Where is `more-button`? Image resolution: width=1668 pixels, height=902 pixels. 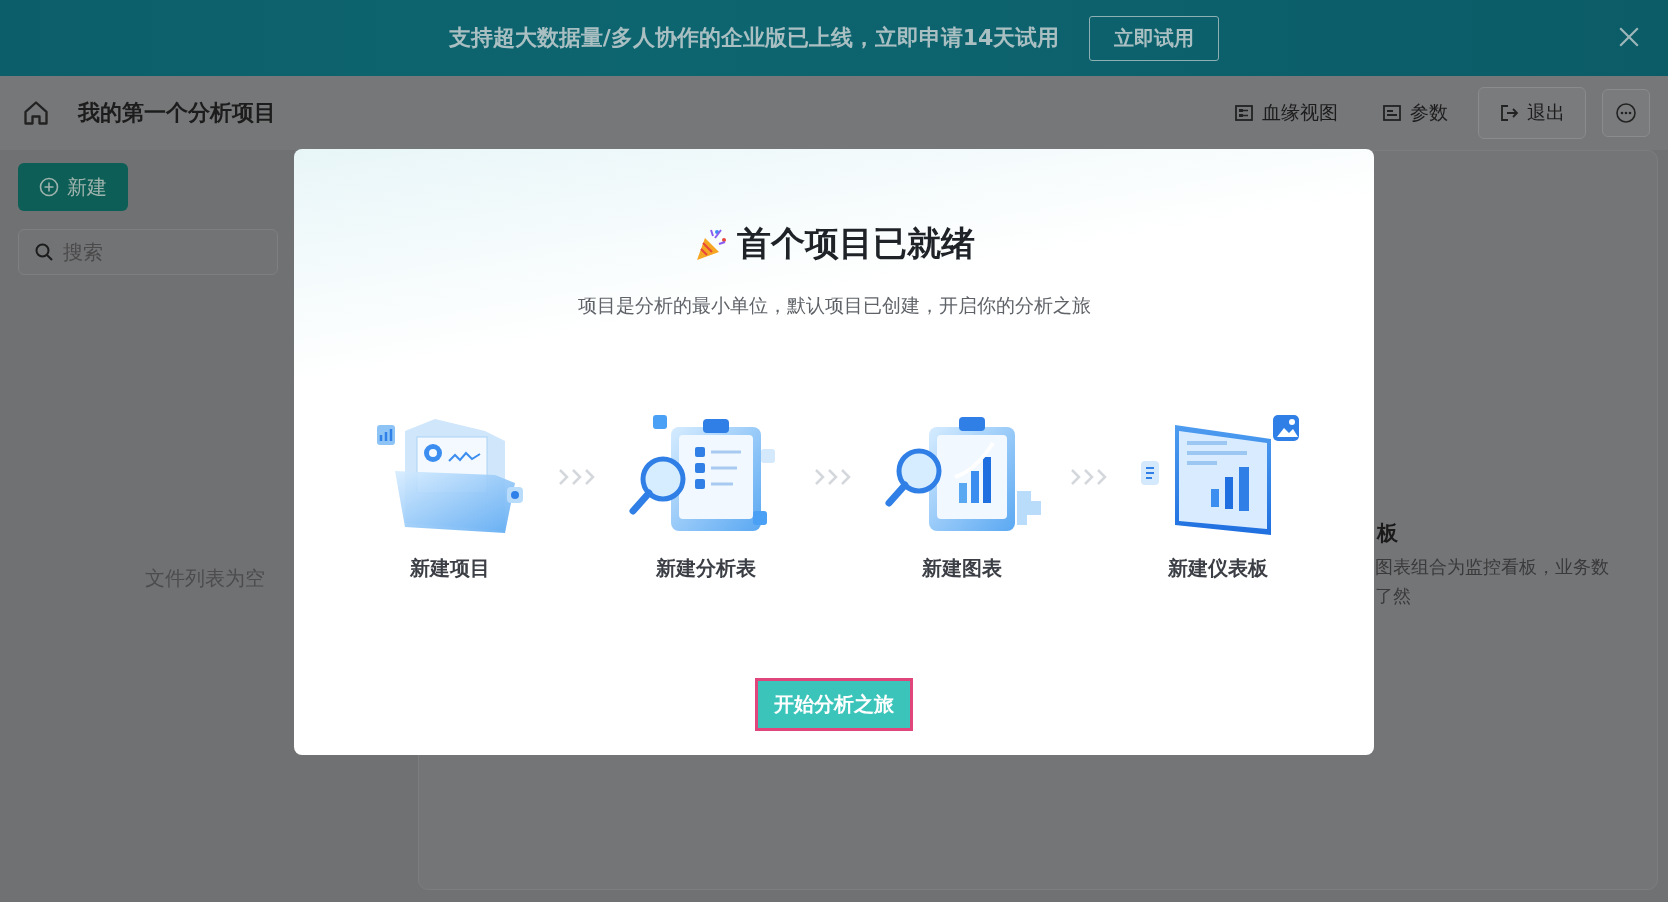 more-button is located at coordinates (1626, 113).